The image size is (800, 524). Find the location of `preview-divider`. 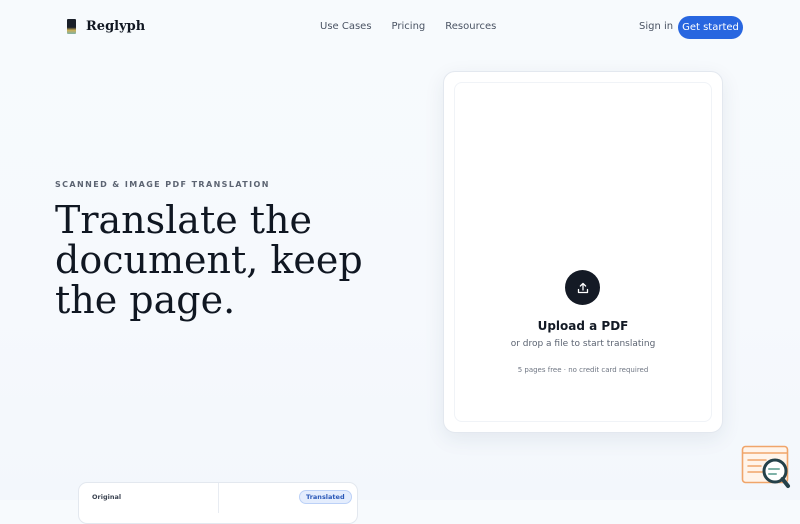

preview-divider is located at coordinates (218, 498).